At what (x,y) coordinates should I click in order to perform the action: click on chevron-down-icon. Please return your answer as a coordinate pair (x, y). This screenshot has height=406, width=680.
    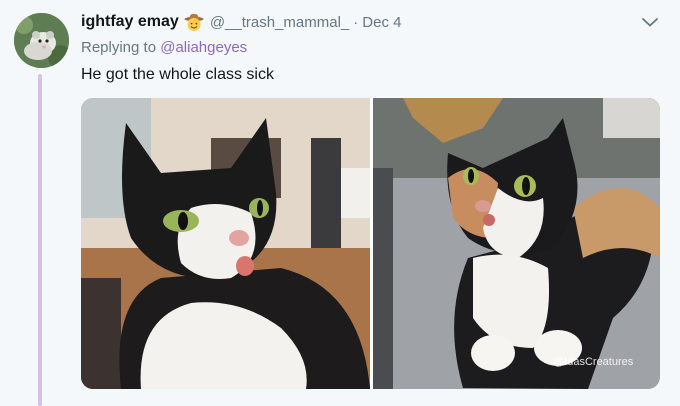
    Looking at the image, I should click on (650, 22).